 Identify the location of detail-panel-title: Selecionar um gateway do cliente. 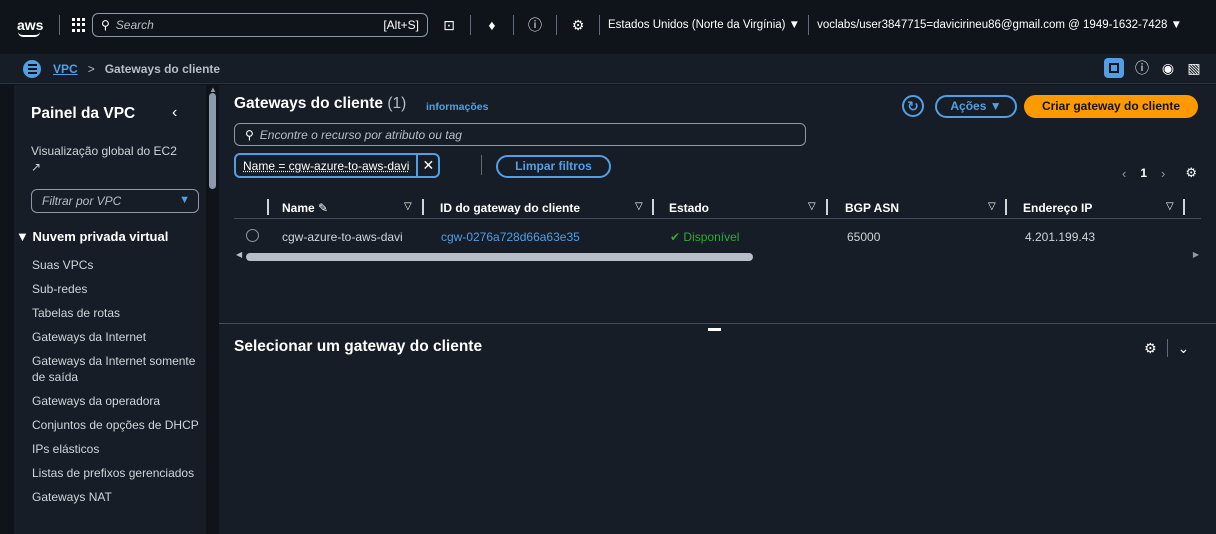
(358, 346).